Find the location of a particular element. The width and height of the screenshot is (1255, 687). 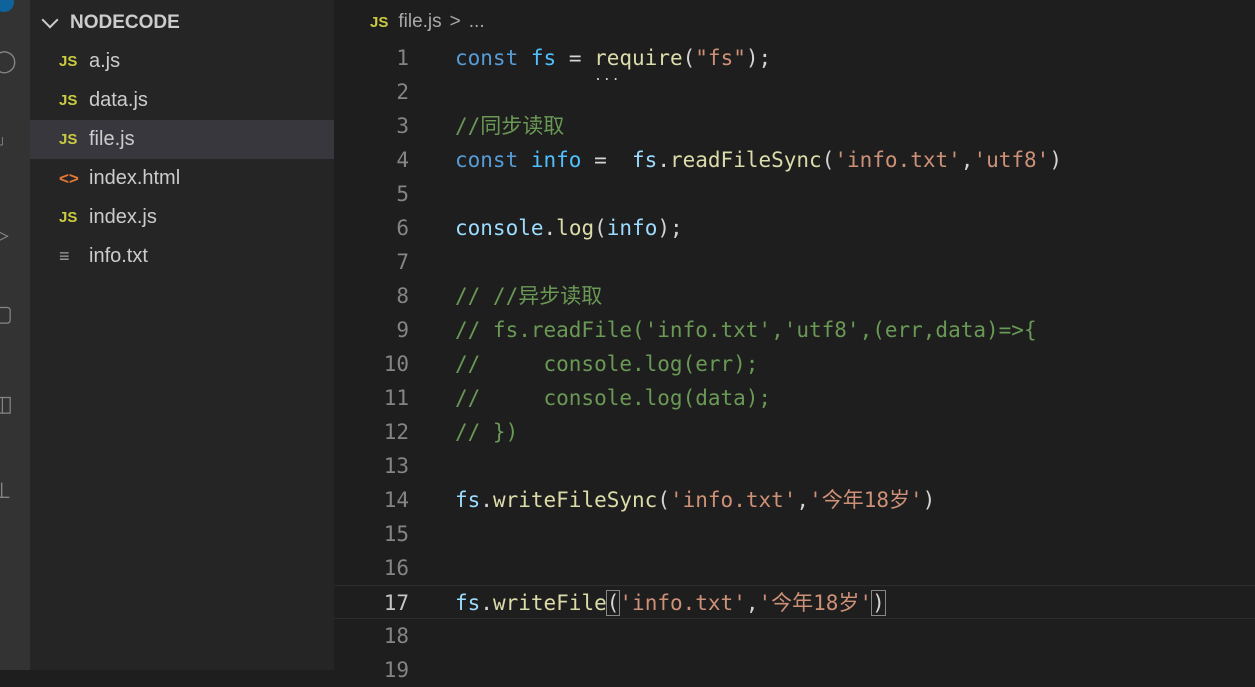

code-line: 13 is located at coordinates (794, 466).